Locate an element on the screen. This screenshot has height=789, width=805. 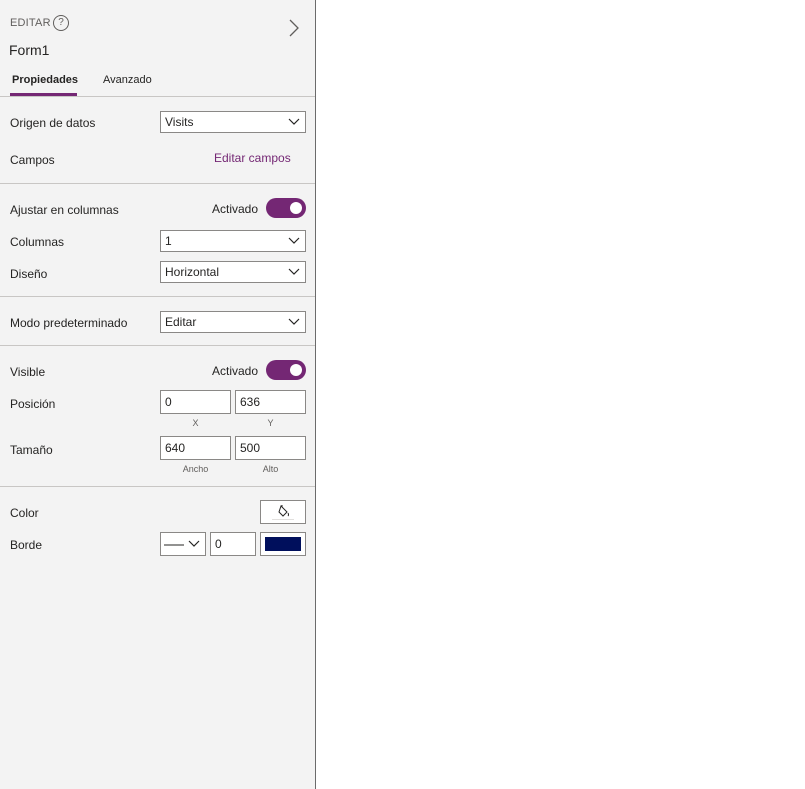
border-color-swatch is located at coordinates (283, 544).